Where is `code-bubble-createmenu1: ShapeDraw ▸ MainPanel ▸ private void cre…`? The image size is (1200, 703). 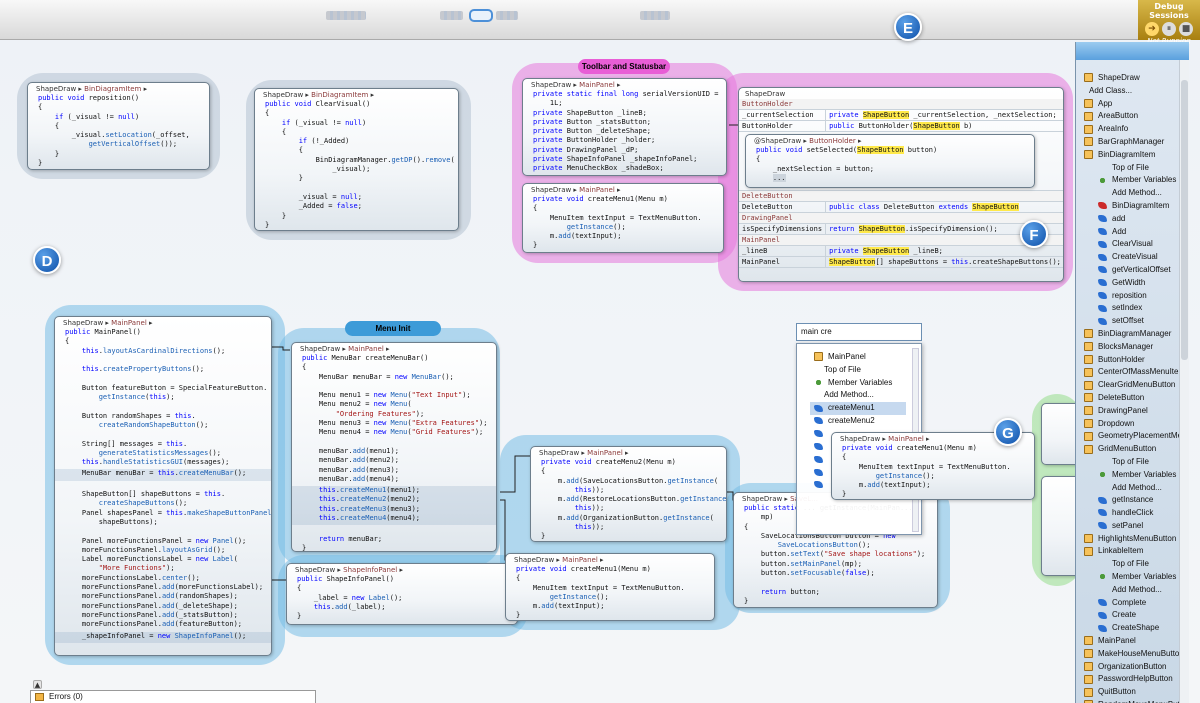
code-bubble-createmenu1: ShapeDraw ▸ MainPanel ▸ private void cre… is located at coordinates (623, 218).